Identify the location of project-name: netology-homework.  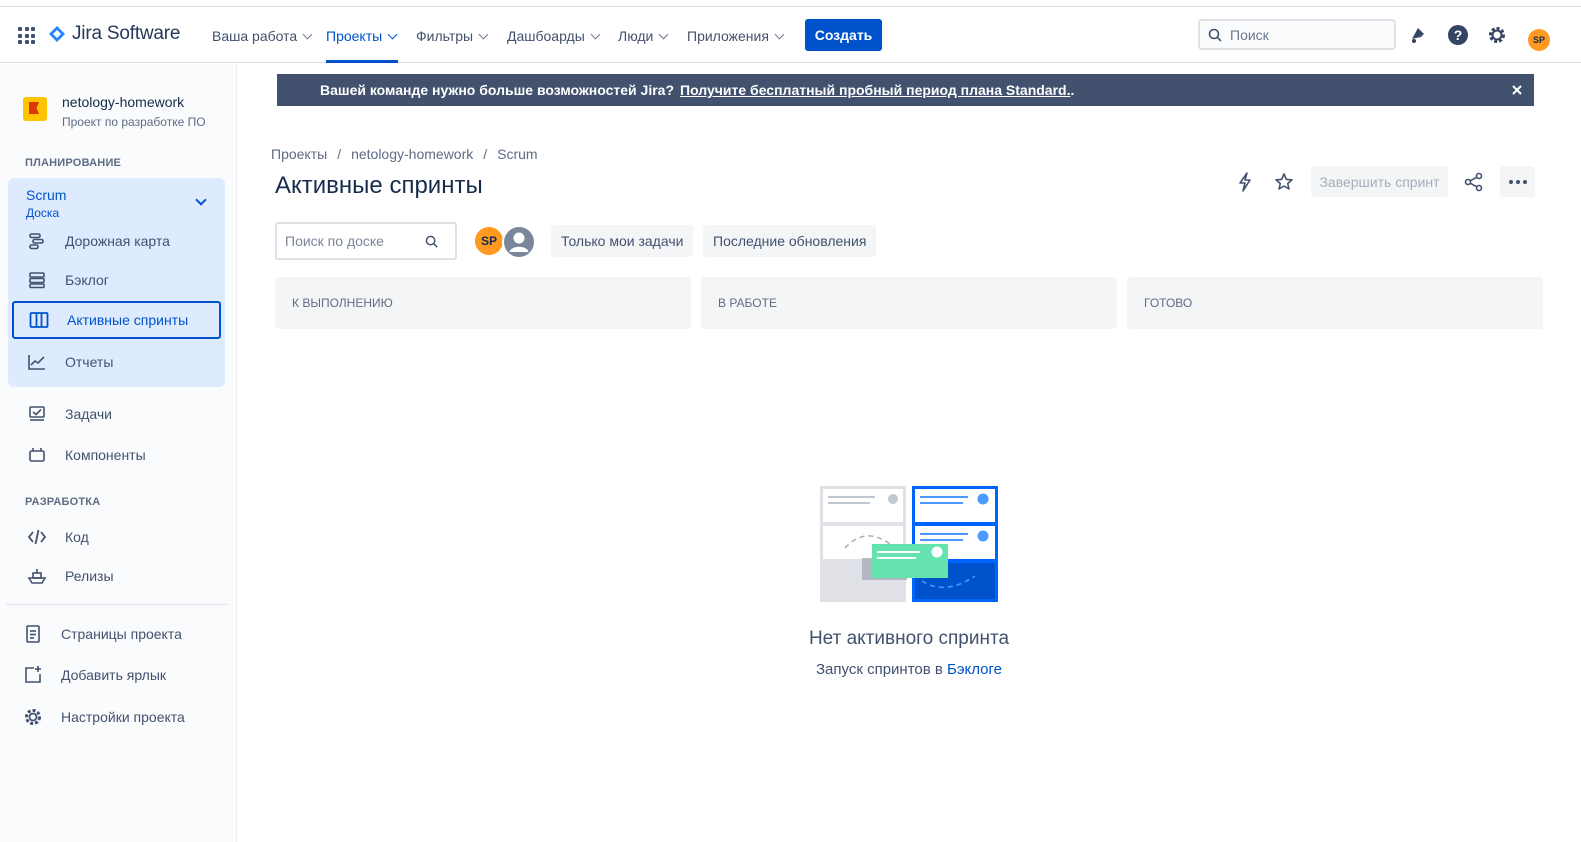
(123, 102).